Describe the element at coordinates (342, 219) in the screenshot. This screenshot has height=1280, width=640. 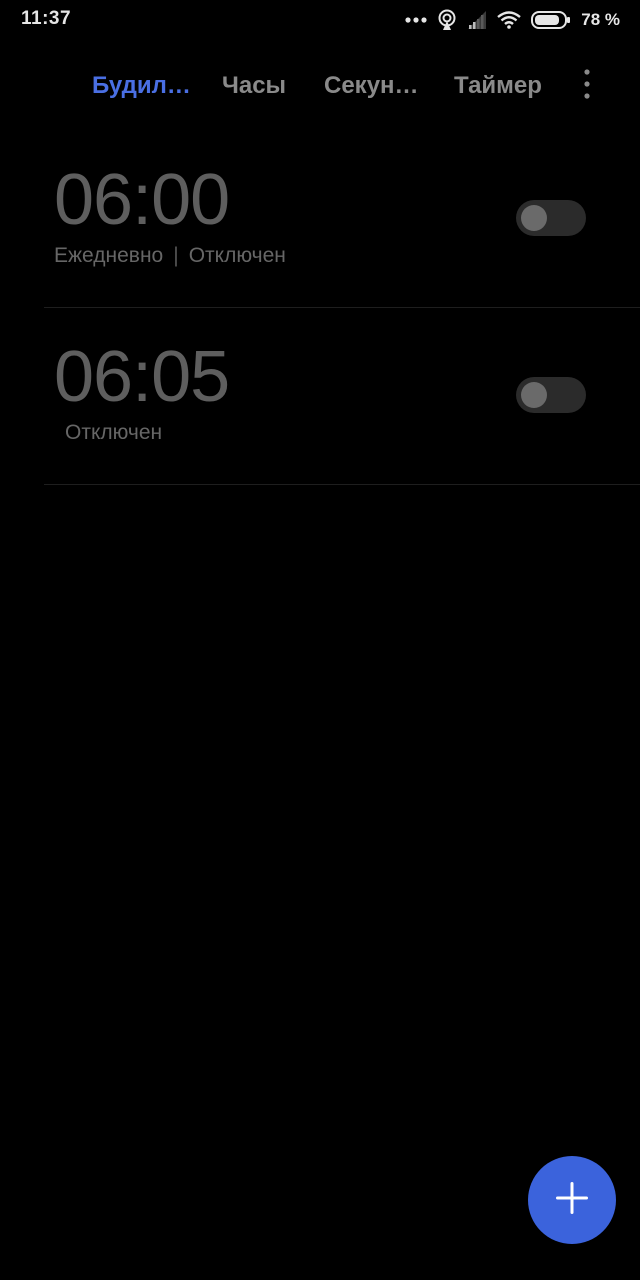
I see `alarm-item: 06:00 Ежедневно | Отключен` at that location.